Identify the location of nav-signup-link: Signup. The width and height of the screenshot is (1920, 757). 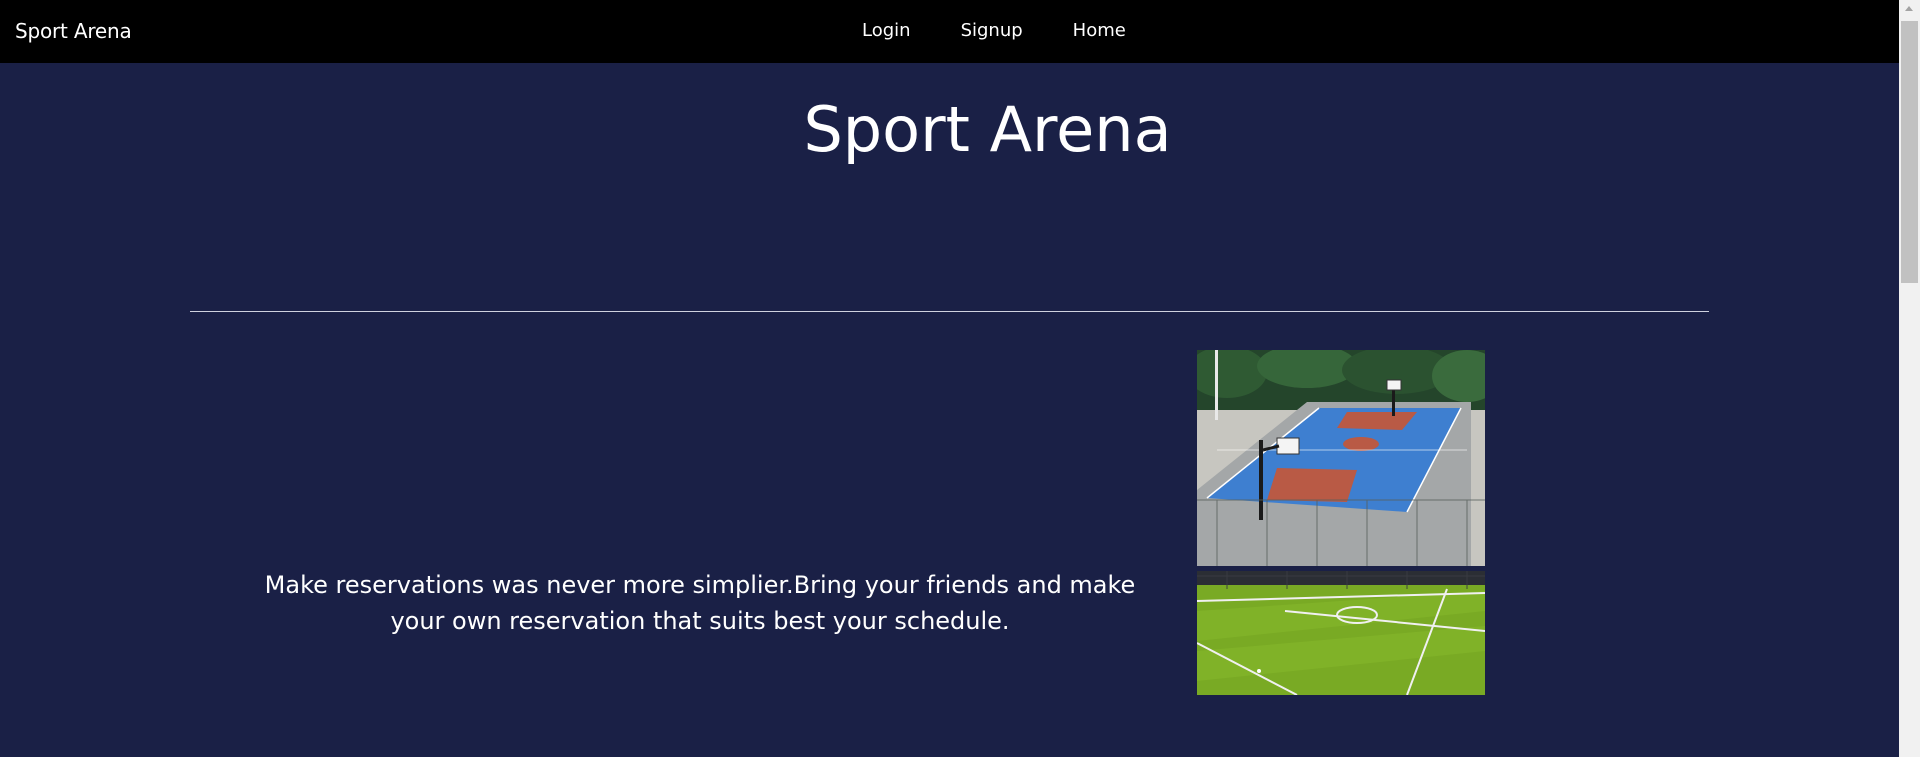
(992, 31).